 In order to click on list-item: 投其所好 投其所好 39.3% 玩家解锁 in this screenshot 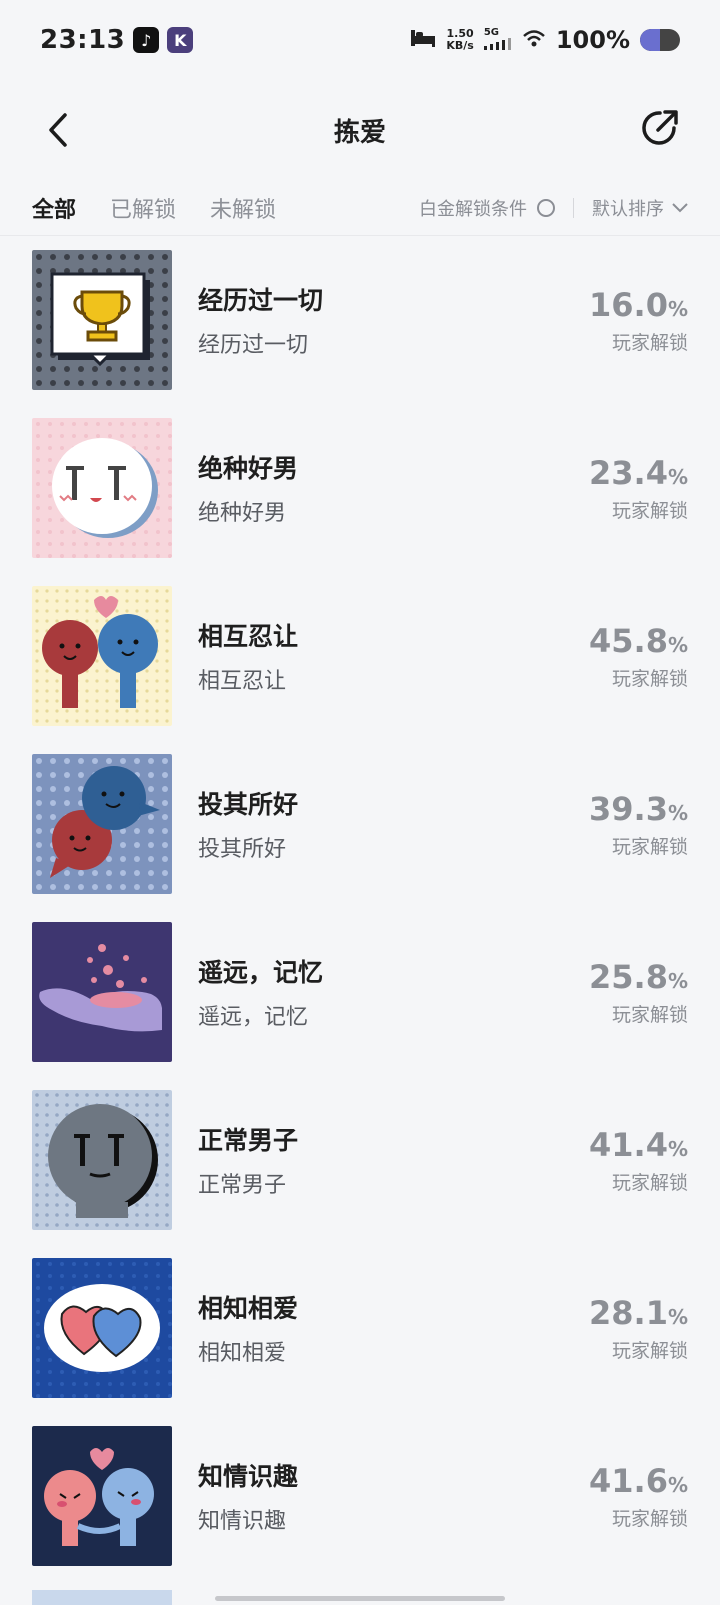, I will do `click(360, 824)`.